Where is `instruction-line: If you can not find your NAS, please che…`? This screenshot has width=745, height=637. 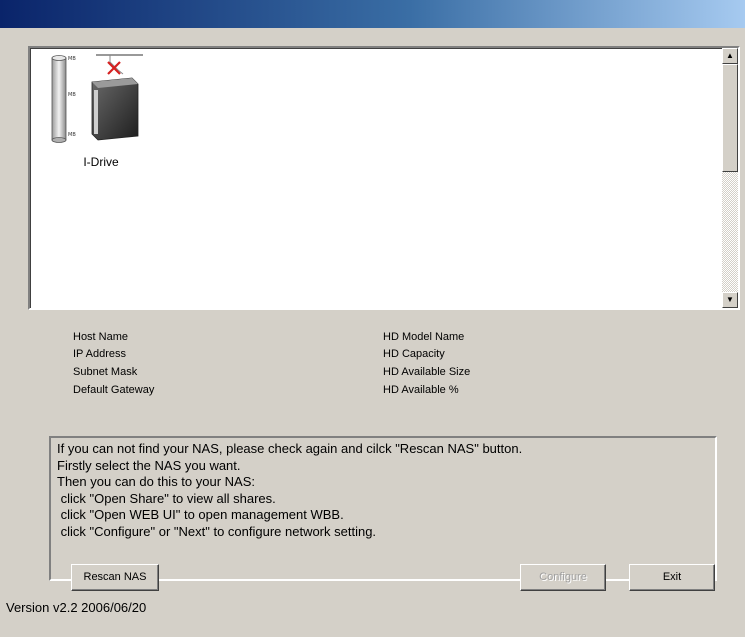
instruction-line: If you can not find your NAS, please che… is located at coordinates (290, 448).